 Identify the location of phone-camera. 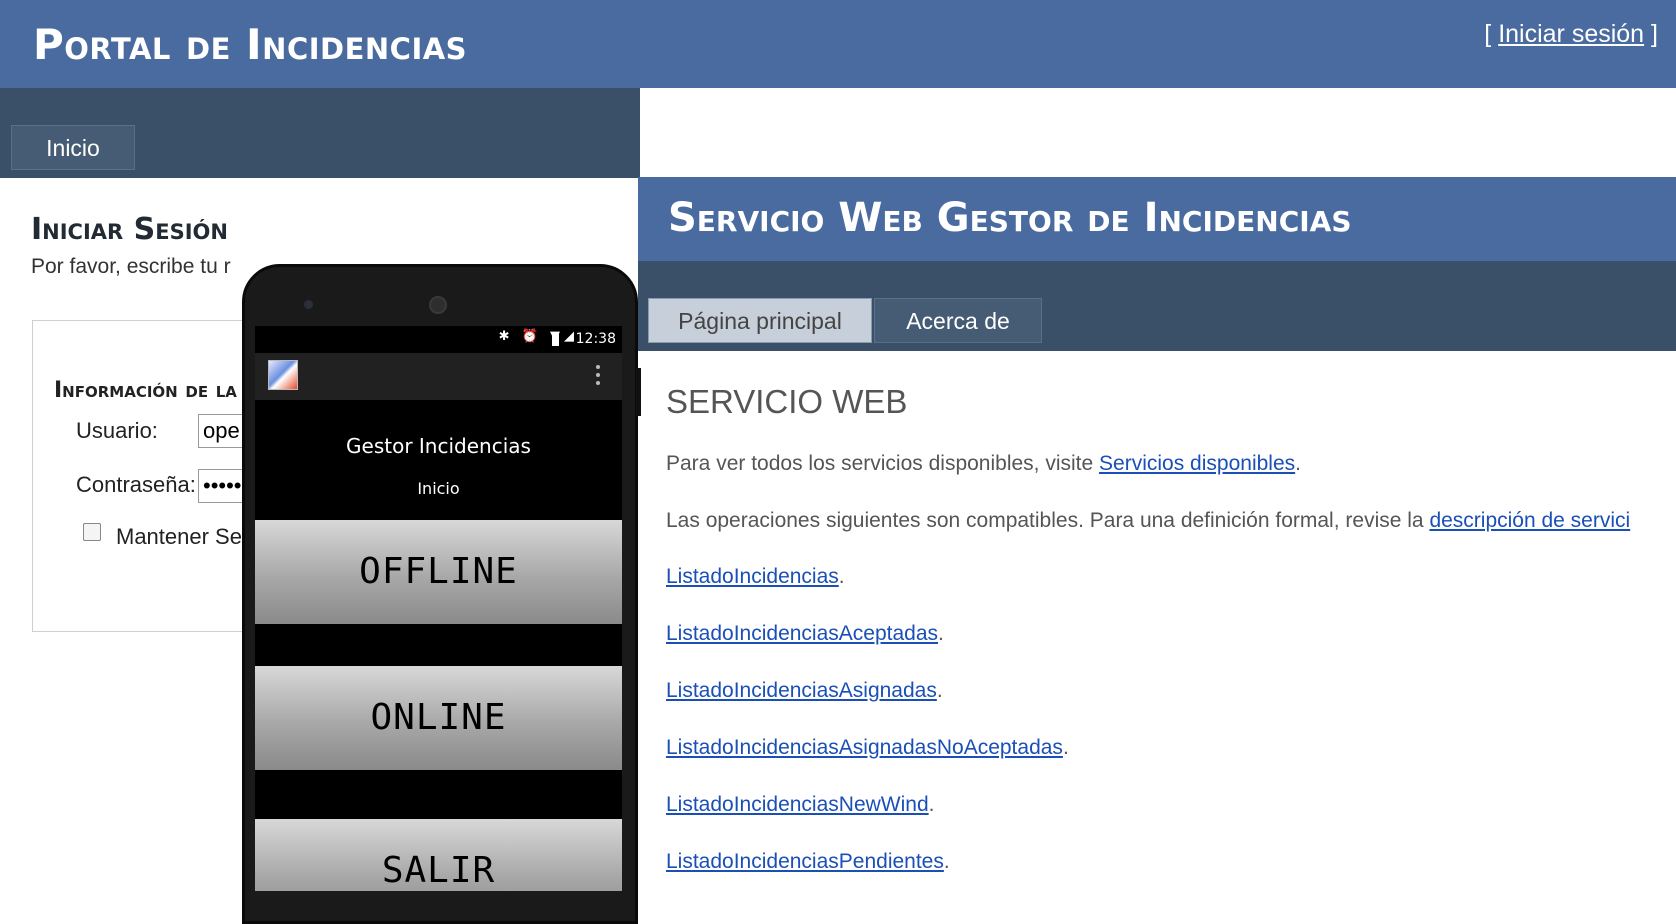
(438, 305).